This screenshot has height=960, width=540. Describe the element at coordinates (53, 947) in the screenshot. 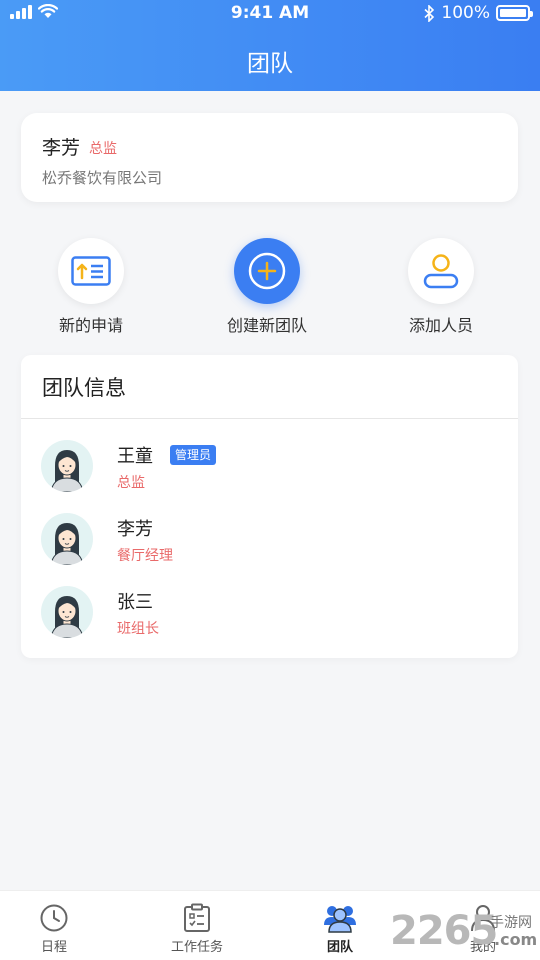

I see `tab-schedule-label: 日程` at that location.